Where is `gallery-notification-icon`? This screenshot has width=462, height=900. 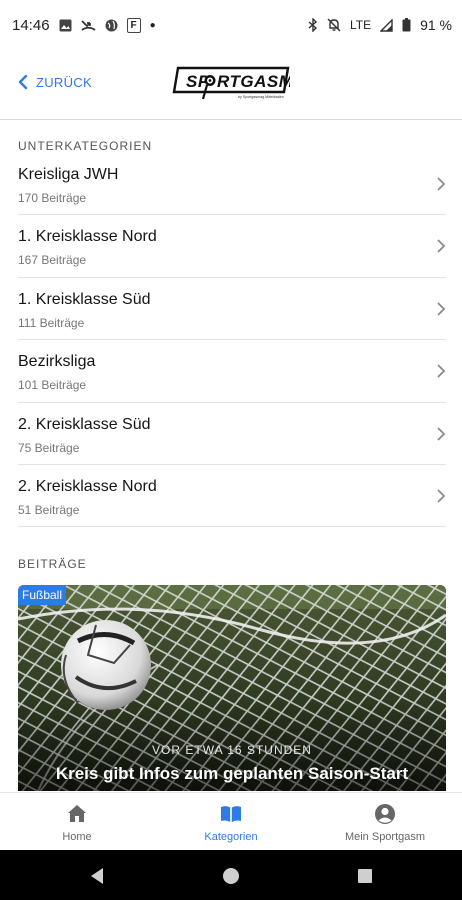
gallery-notification-icon is located at coordinates (65, 25).